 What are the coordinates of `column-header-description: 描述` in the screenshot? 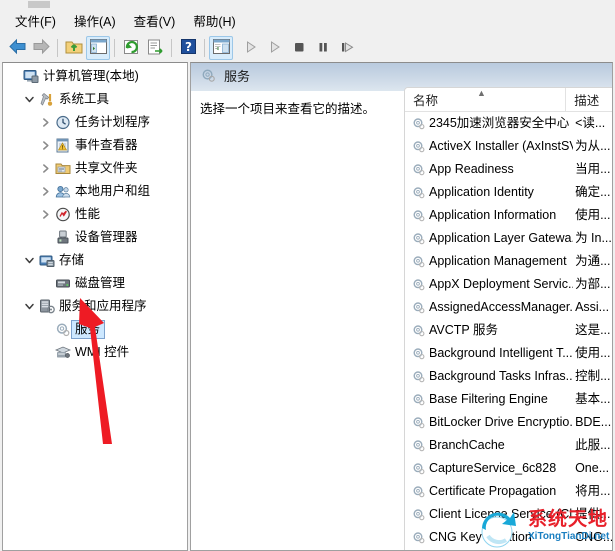 It's located at (589, 100).